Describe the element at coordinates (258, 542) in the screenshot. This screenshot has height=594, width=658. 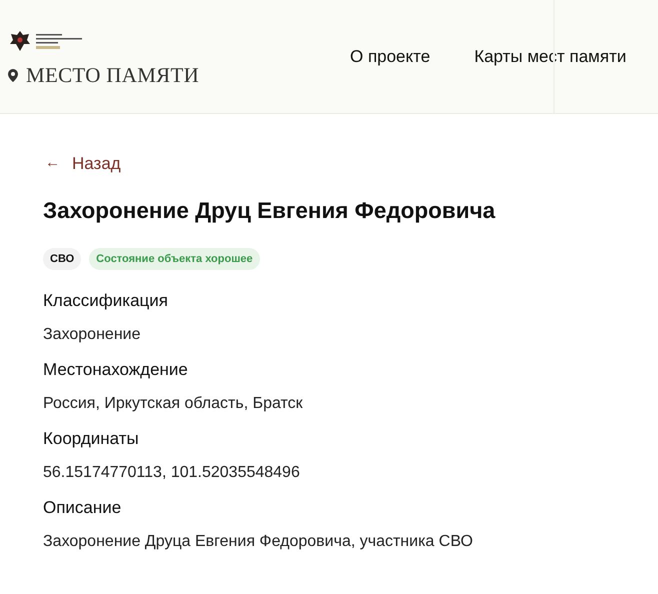
I see `field-value: Захоронение Друца Евгения Федоровича, участника СВО` at that location.